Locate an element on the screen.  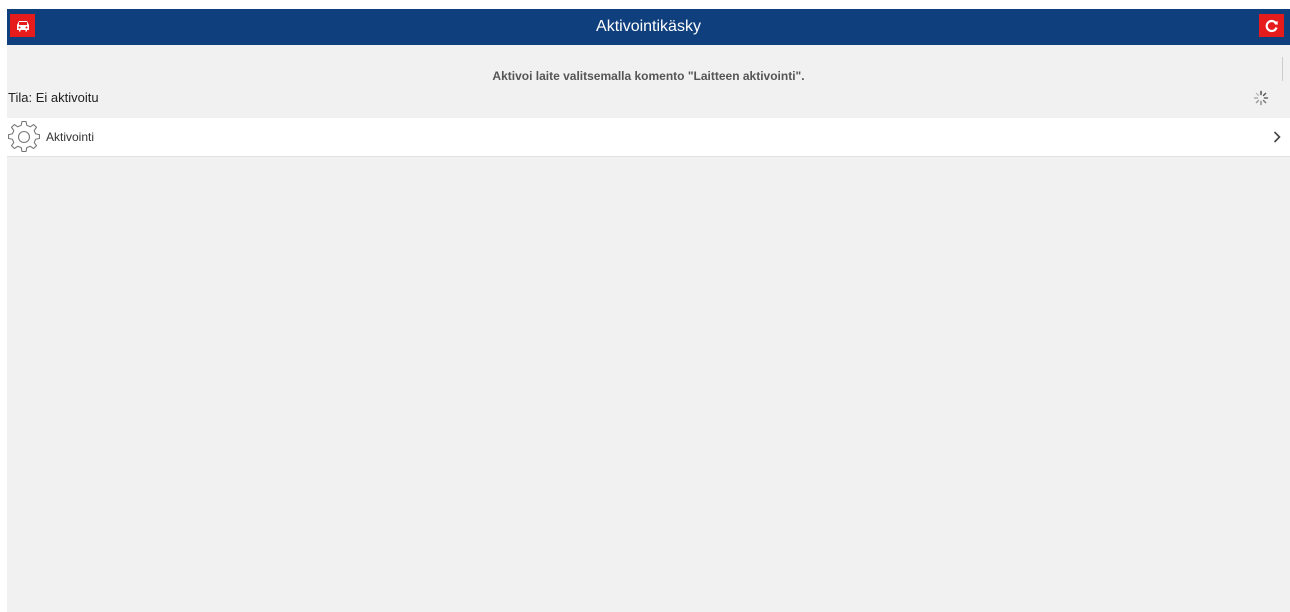
command-list: Aktivointi is located at coordinates (648, 137).